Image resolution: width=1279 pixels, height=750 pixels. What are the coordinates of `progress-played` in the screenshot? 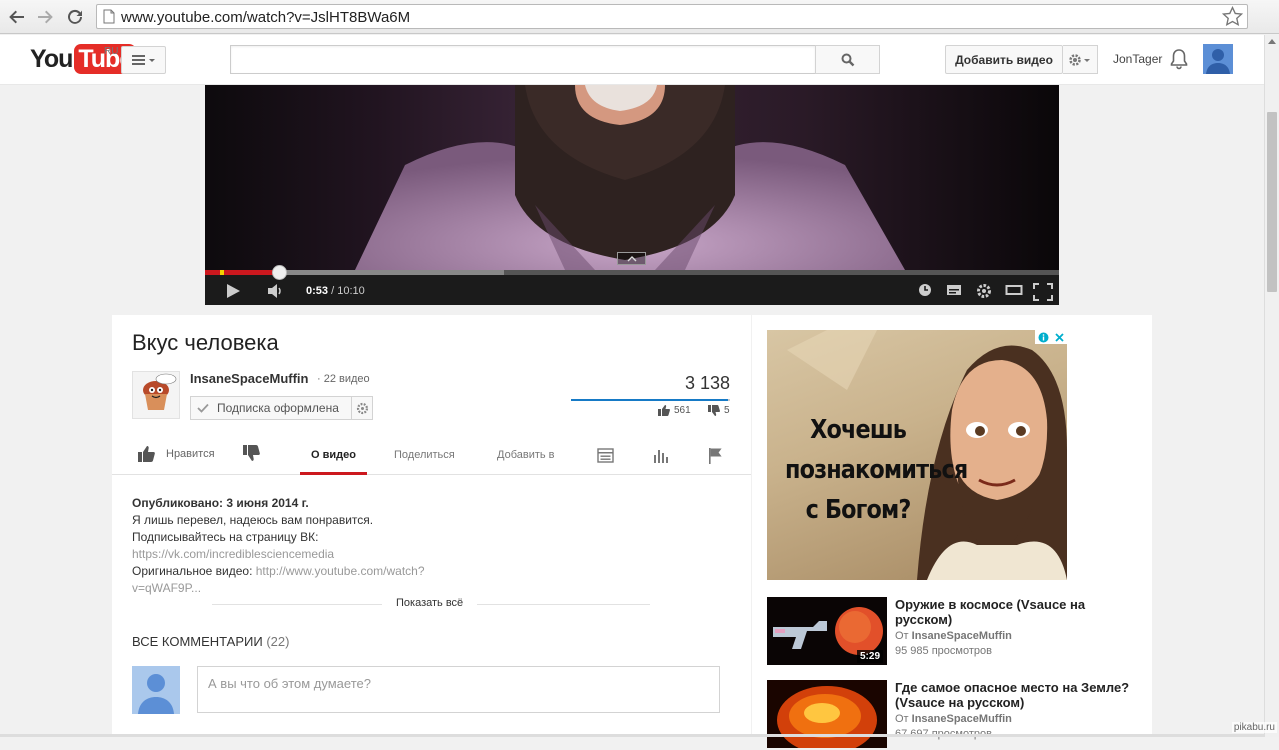 It's located at (242, 272).